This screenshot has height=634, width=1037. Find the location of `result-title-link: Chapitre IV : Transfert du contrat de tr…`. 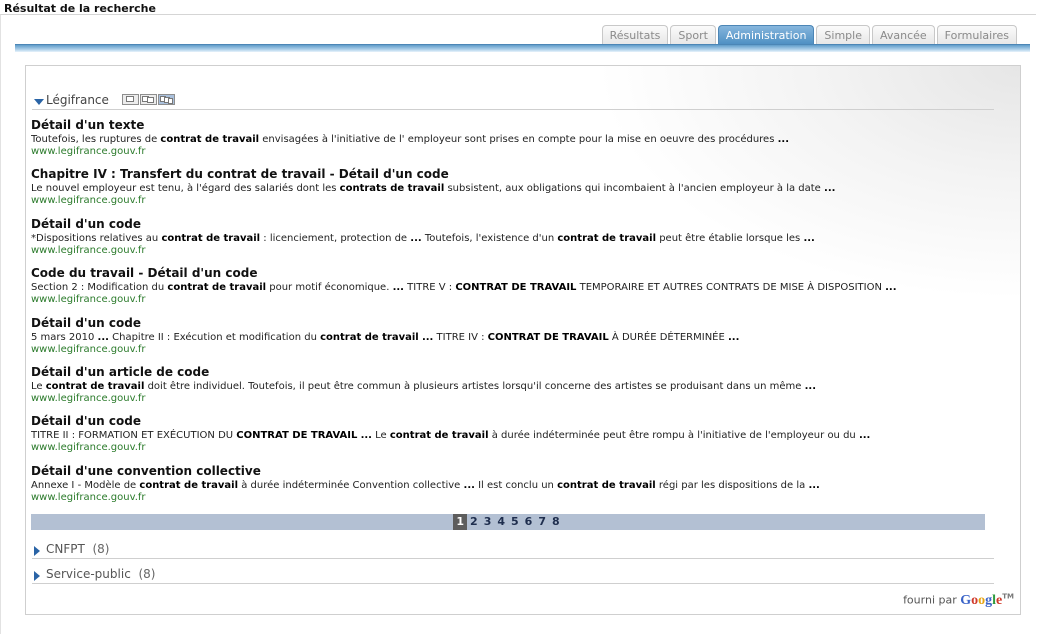

result-title-link: Chapitre IV : Transfert du contrat de tr… is located at coordinates (518, 174).